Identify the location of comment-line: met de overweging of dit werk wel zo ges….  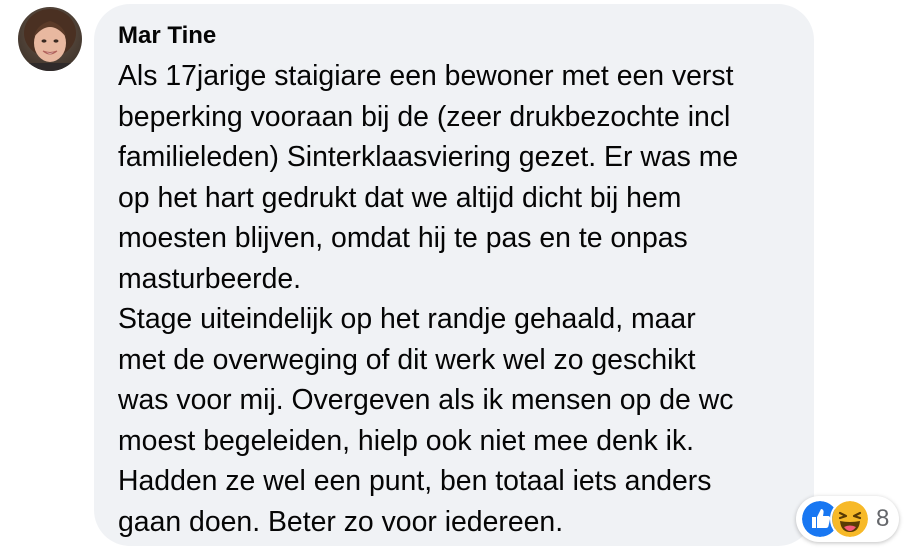
(407, 359).